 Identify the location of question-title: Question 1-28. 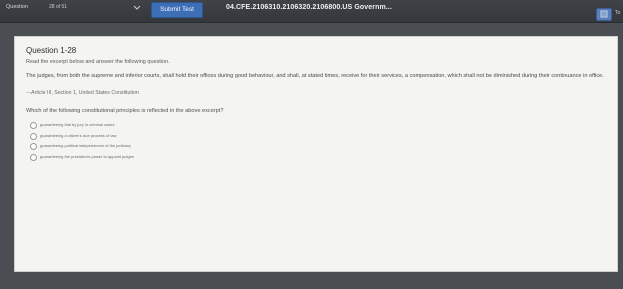
(51, 50).